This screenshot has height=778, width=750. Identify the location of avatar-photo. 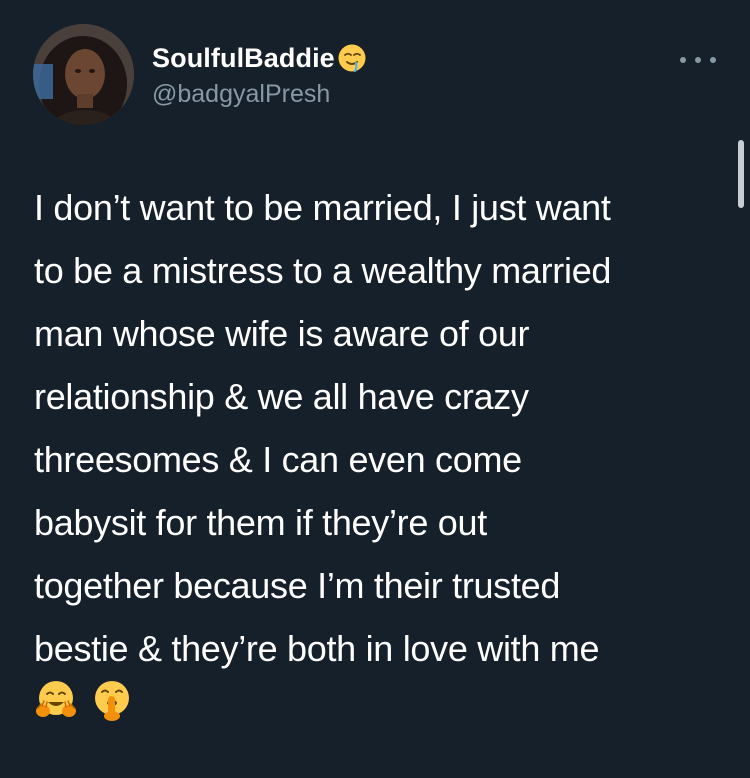
(83, 74).